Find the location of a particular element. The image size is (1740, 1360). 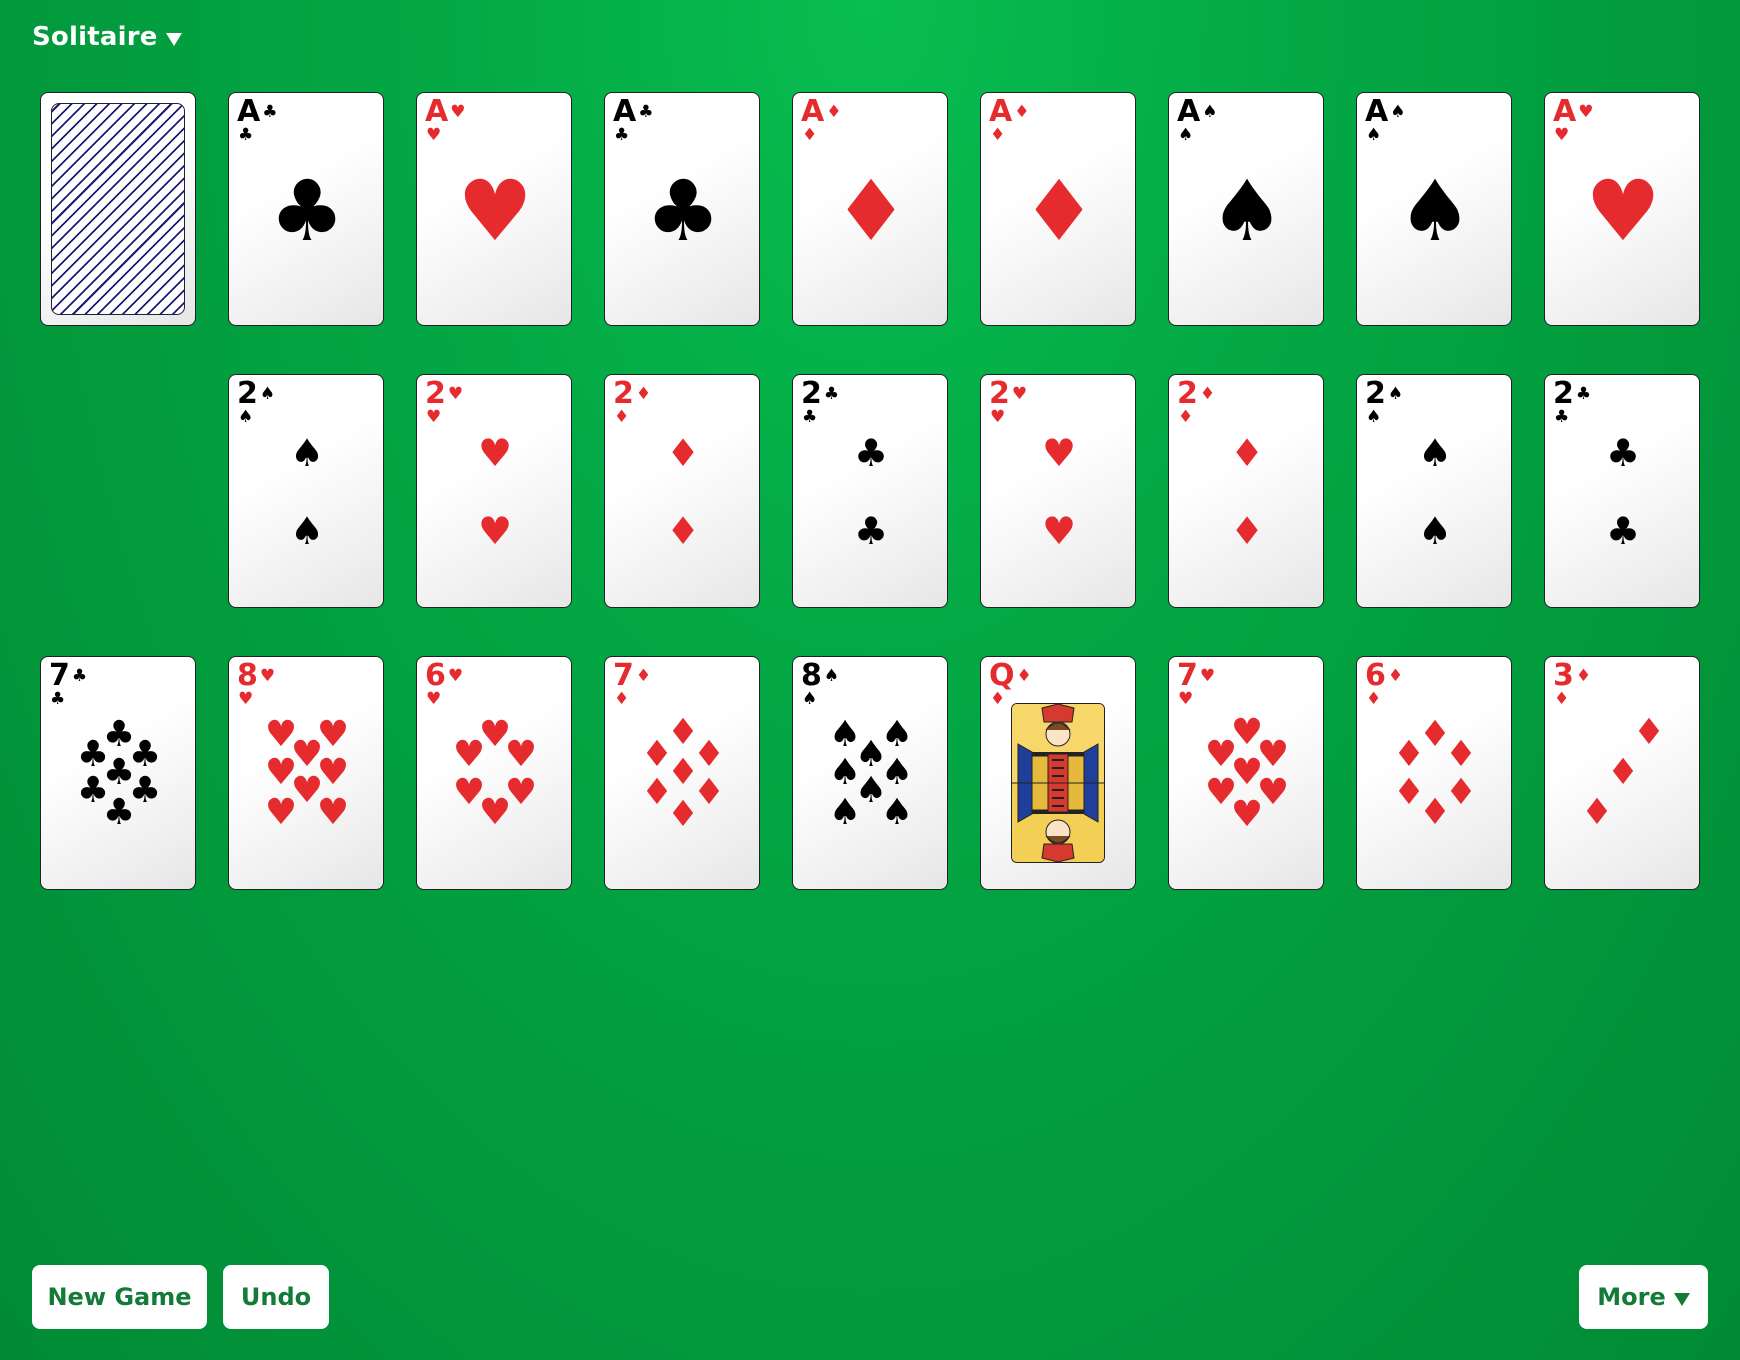

card-slot: 7 ♦ ♦ ♦ ♦ ♦ ♦ ♦ ♦ ♦ is located at coordinates (682, 773).